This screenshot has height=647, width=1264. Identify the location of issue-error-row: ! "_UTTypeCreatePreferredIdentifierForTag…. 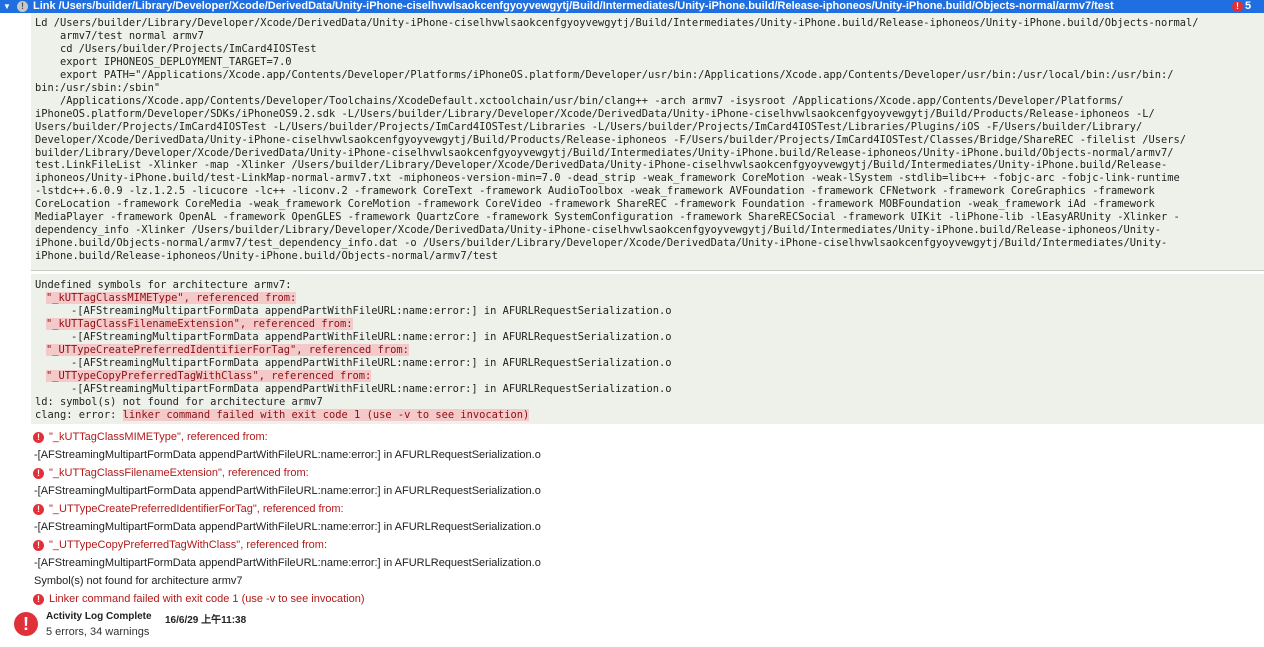
(188, 509).